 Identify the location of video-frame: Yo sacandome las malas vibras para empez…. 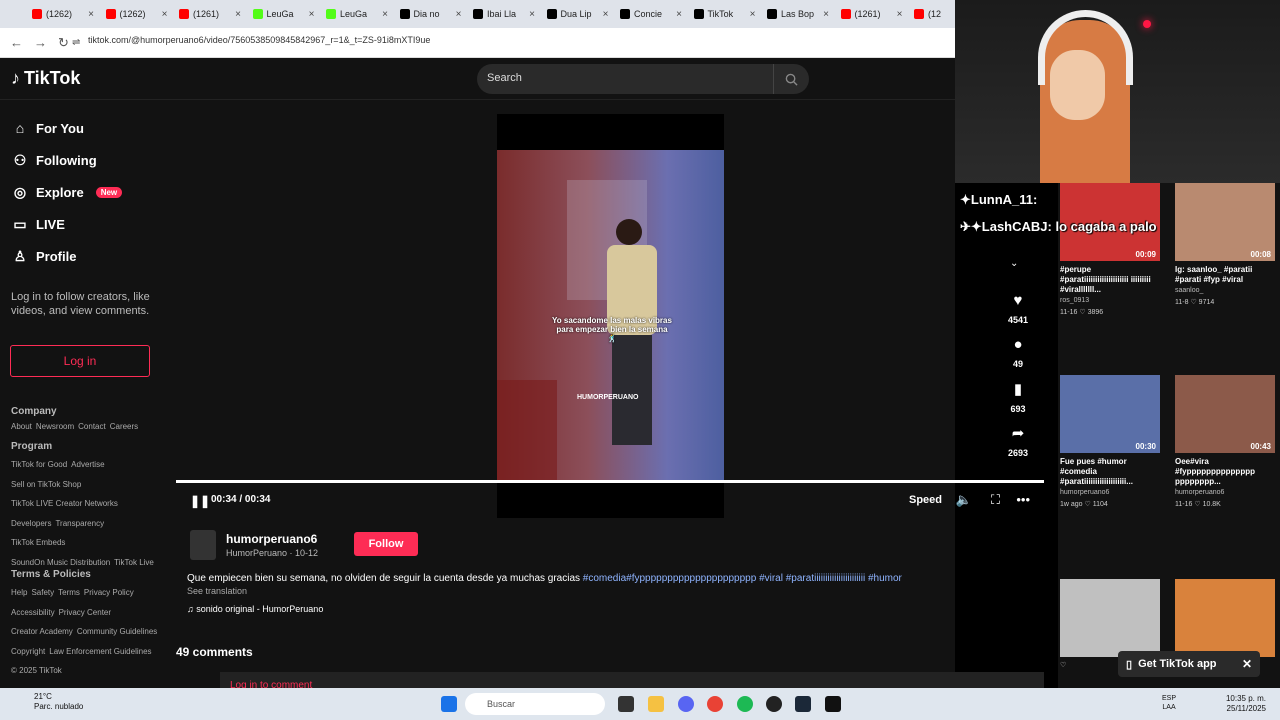
(610, 315).